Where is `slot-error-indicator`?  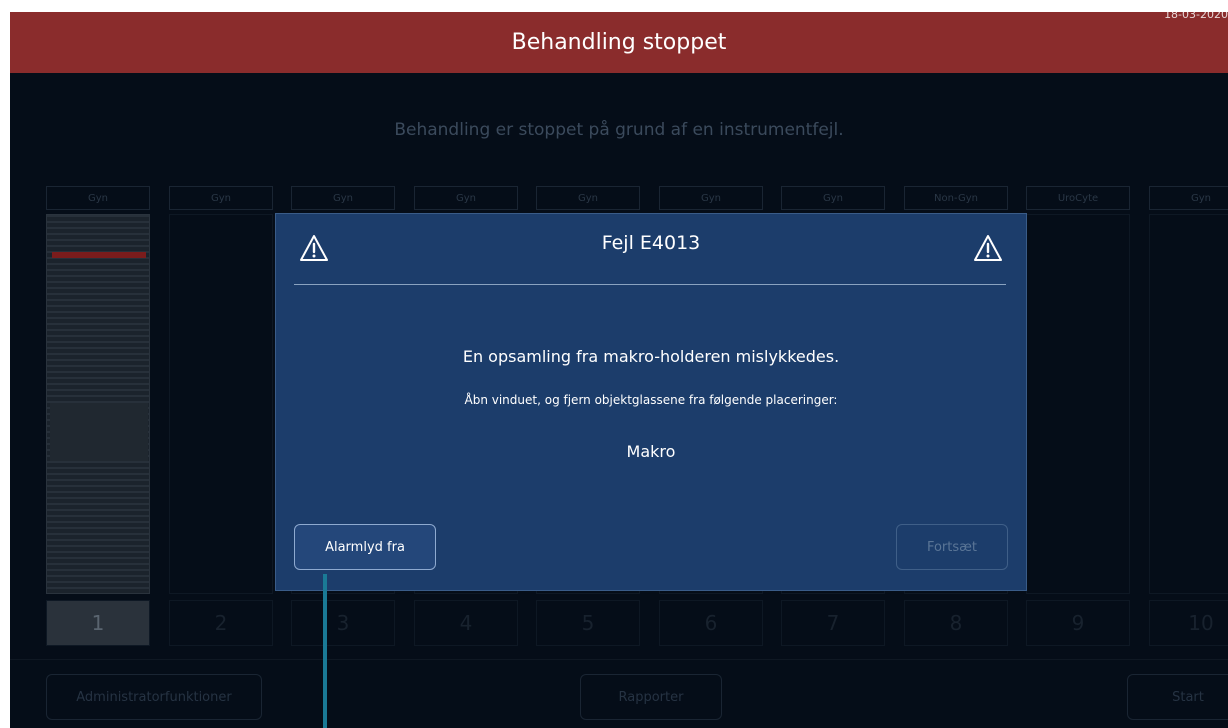 slot-error-indicator is located at coordinates (99, 255).